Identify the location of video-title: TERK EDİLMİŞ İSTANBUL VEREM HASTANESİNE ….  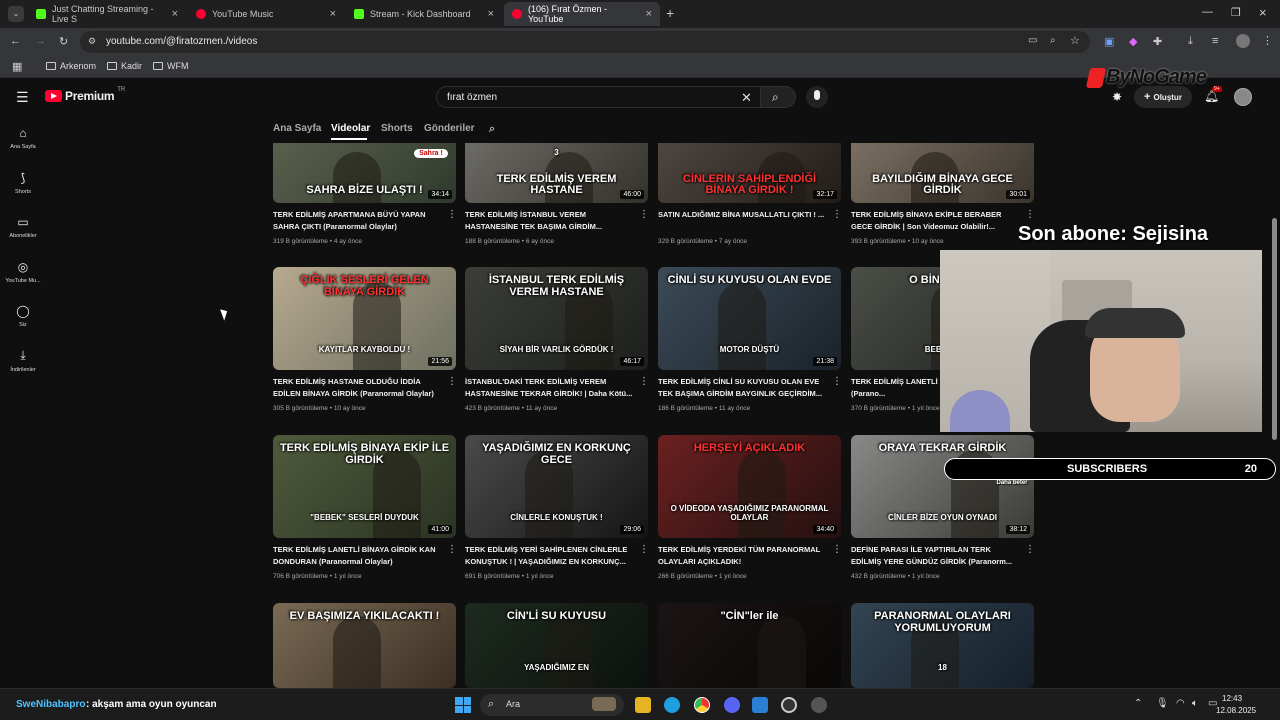
(550, 220).